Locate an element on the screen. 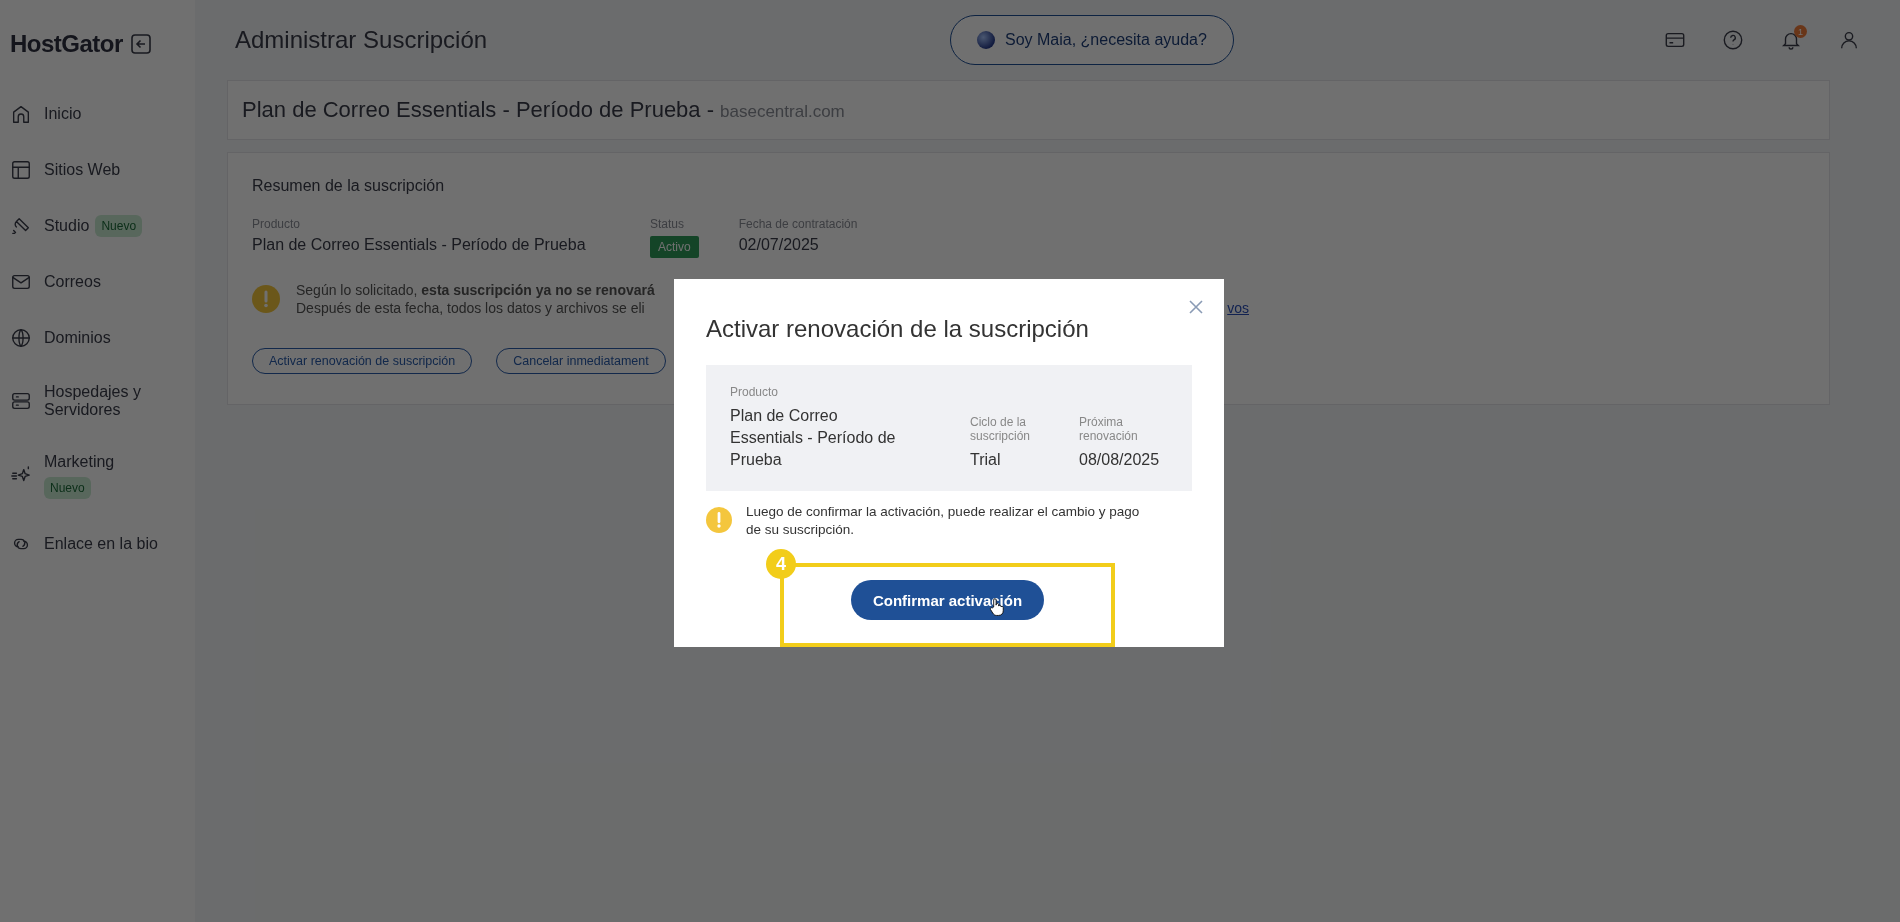 The height and width of the screenshot is (922, 1900). nav-item: Enlace en la bio is located at coordinates (102, 544).